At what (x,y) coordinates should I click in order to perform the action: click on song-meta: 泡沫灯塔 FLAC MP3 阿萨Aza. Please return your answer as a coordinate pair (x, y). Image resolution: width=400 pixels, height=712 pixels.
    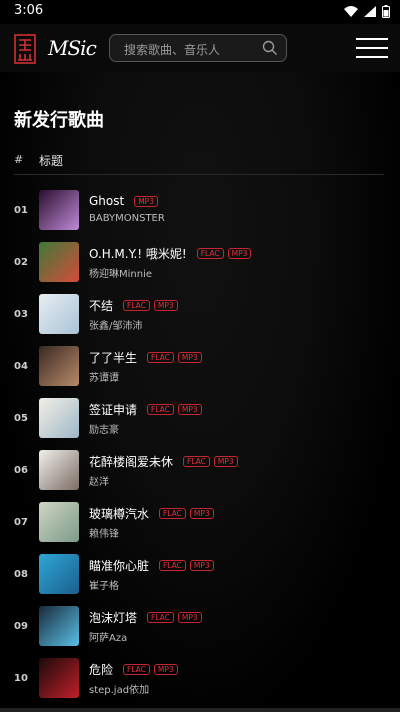
    Looking at the image, I should click on (239, 626).